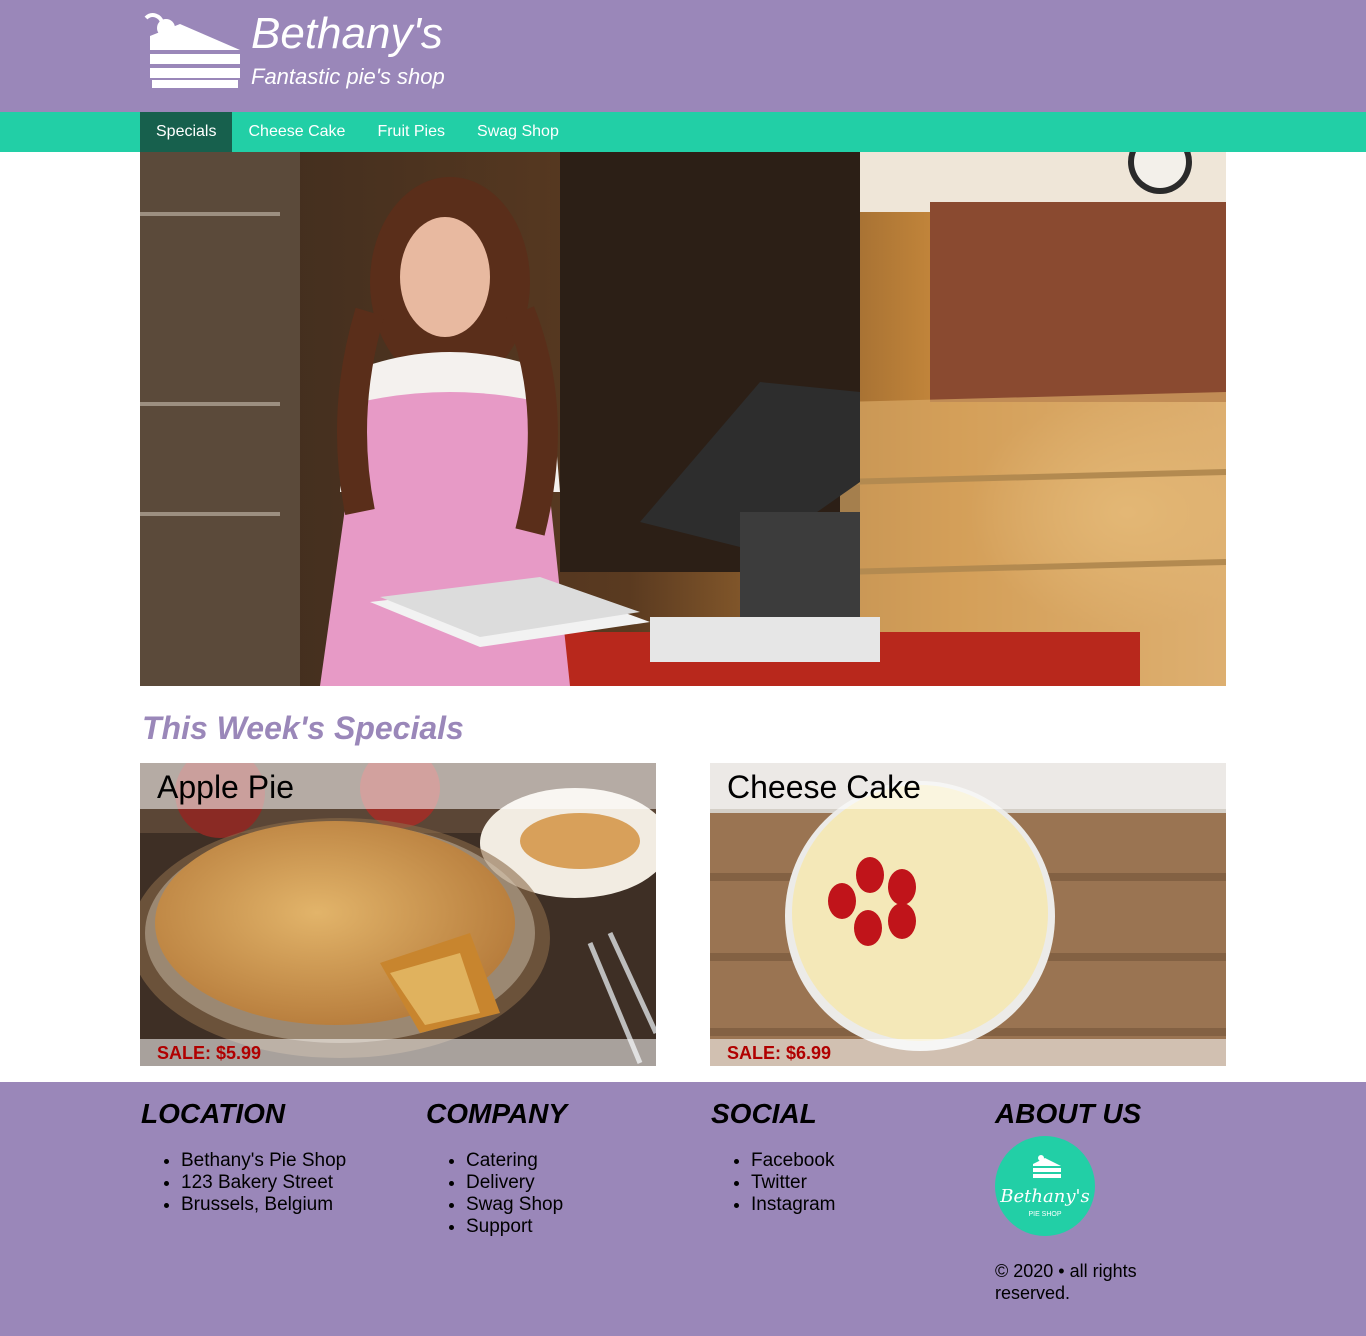 This screenshot has width=1366, height=1336. I want to click on logo-text: Bethany's, so click(1044, 1196).